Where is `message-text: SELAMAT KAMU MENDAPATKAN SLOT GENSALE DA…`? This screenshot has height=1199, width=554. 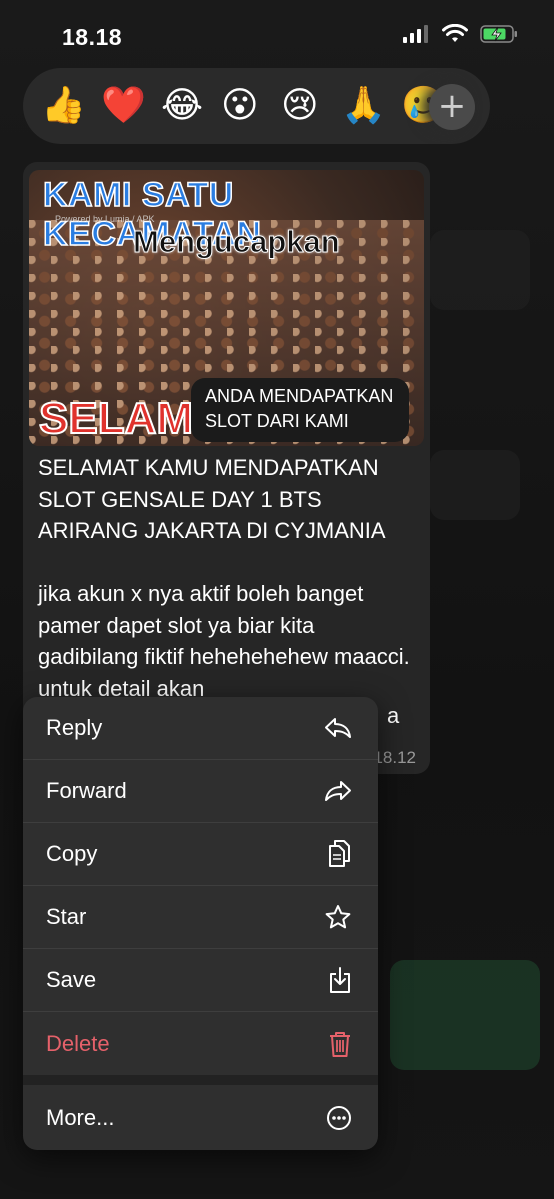 message-text: SELAMAT KAMU MENDAPATKAN SLOT GENSALE DA… is located at coordinates (228, 578).